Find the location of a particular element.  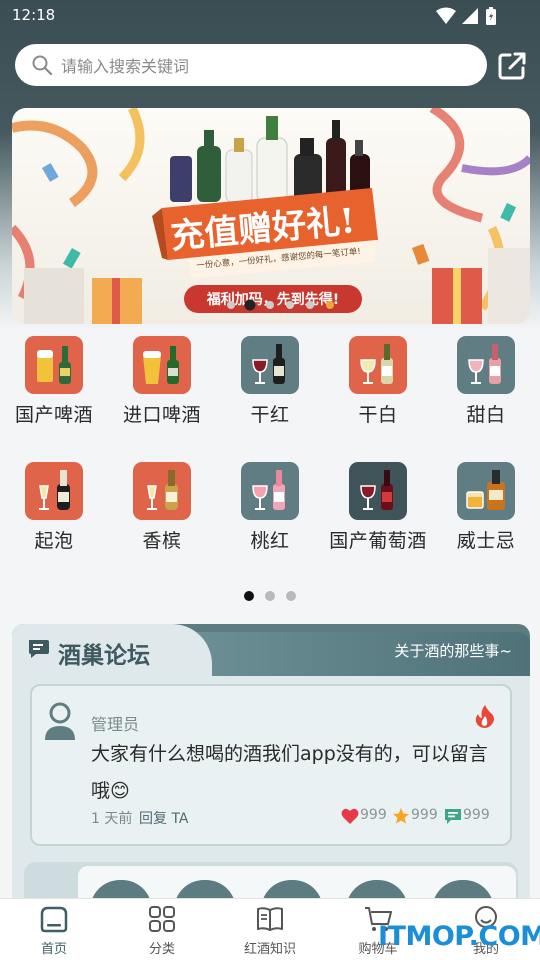

category-domestic-beer: 国产啤酒 is located at coordinates (54, 381).